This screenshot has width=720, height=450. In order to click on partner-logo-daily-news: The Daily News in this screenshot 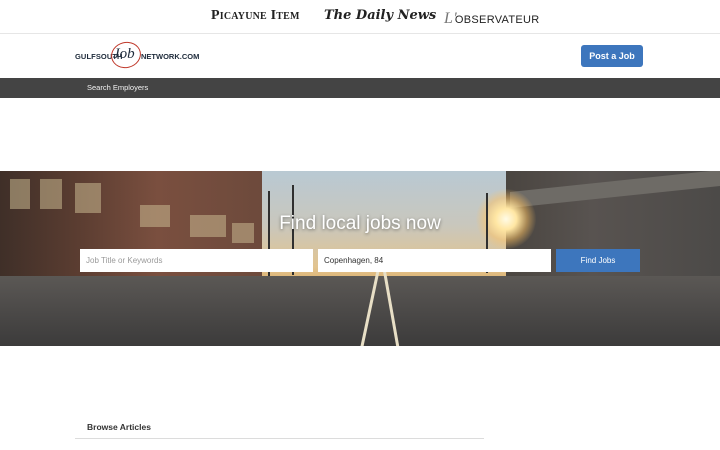, I will do `click(380, 15)`.